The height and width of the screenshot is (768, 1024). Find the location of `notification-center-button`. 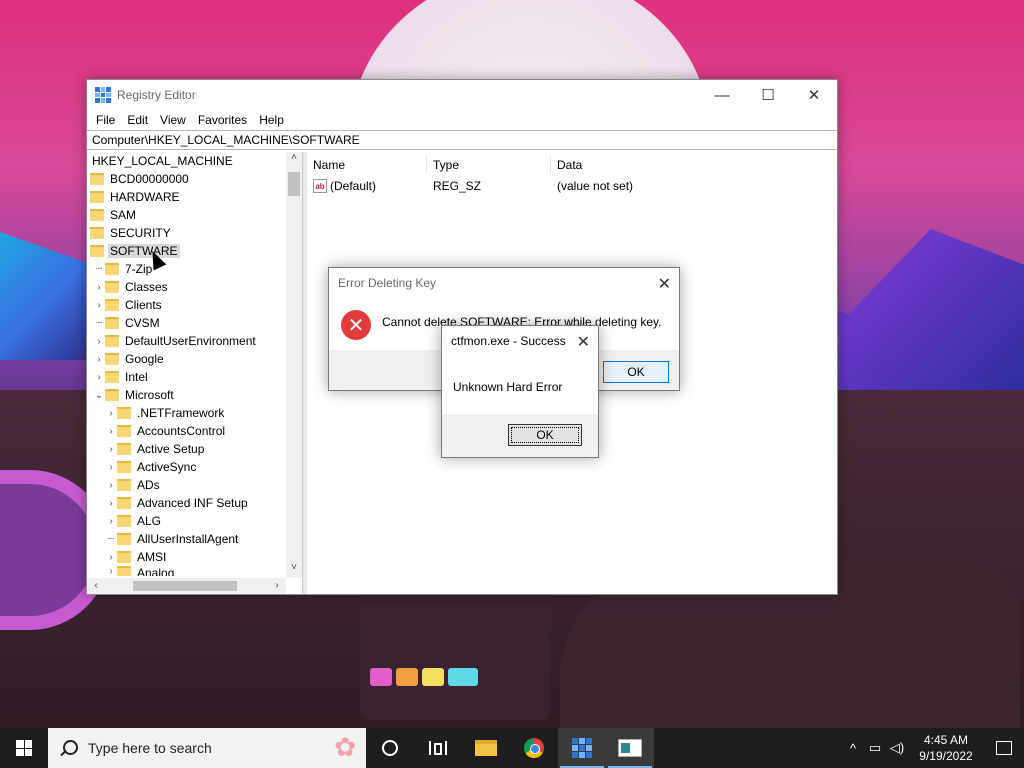

notification-center-button is located at coordinates (1004, 748).